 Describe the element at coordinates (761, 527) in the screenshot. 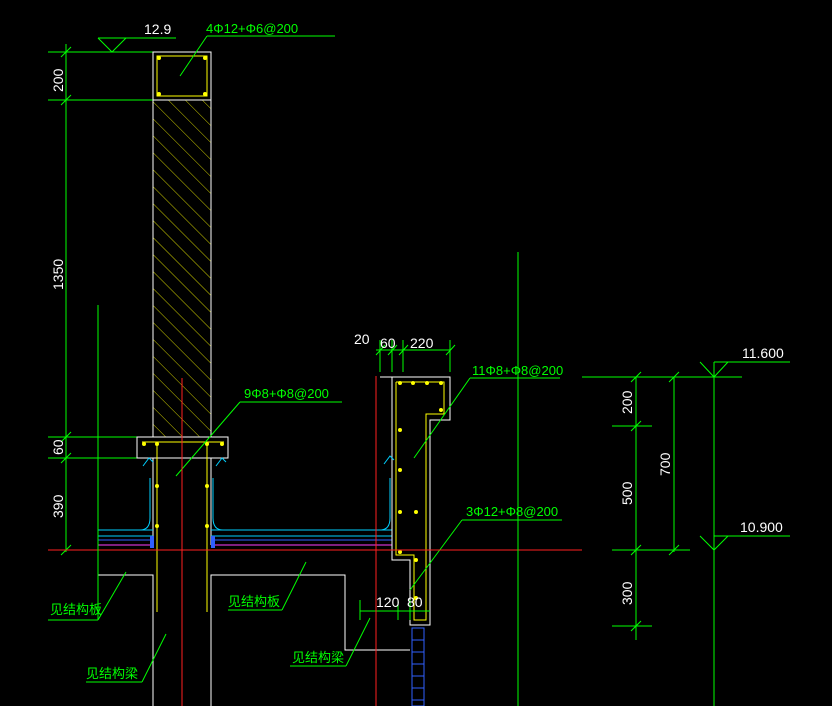

I see `elevation-slab-label: 10.900` at that location.